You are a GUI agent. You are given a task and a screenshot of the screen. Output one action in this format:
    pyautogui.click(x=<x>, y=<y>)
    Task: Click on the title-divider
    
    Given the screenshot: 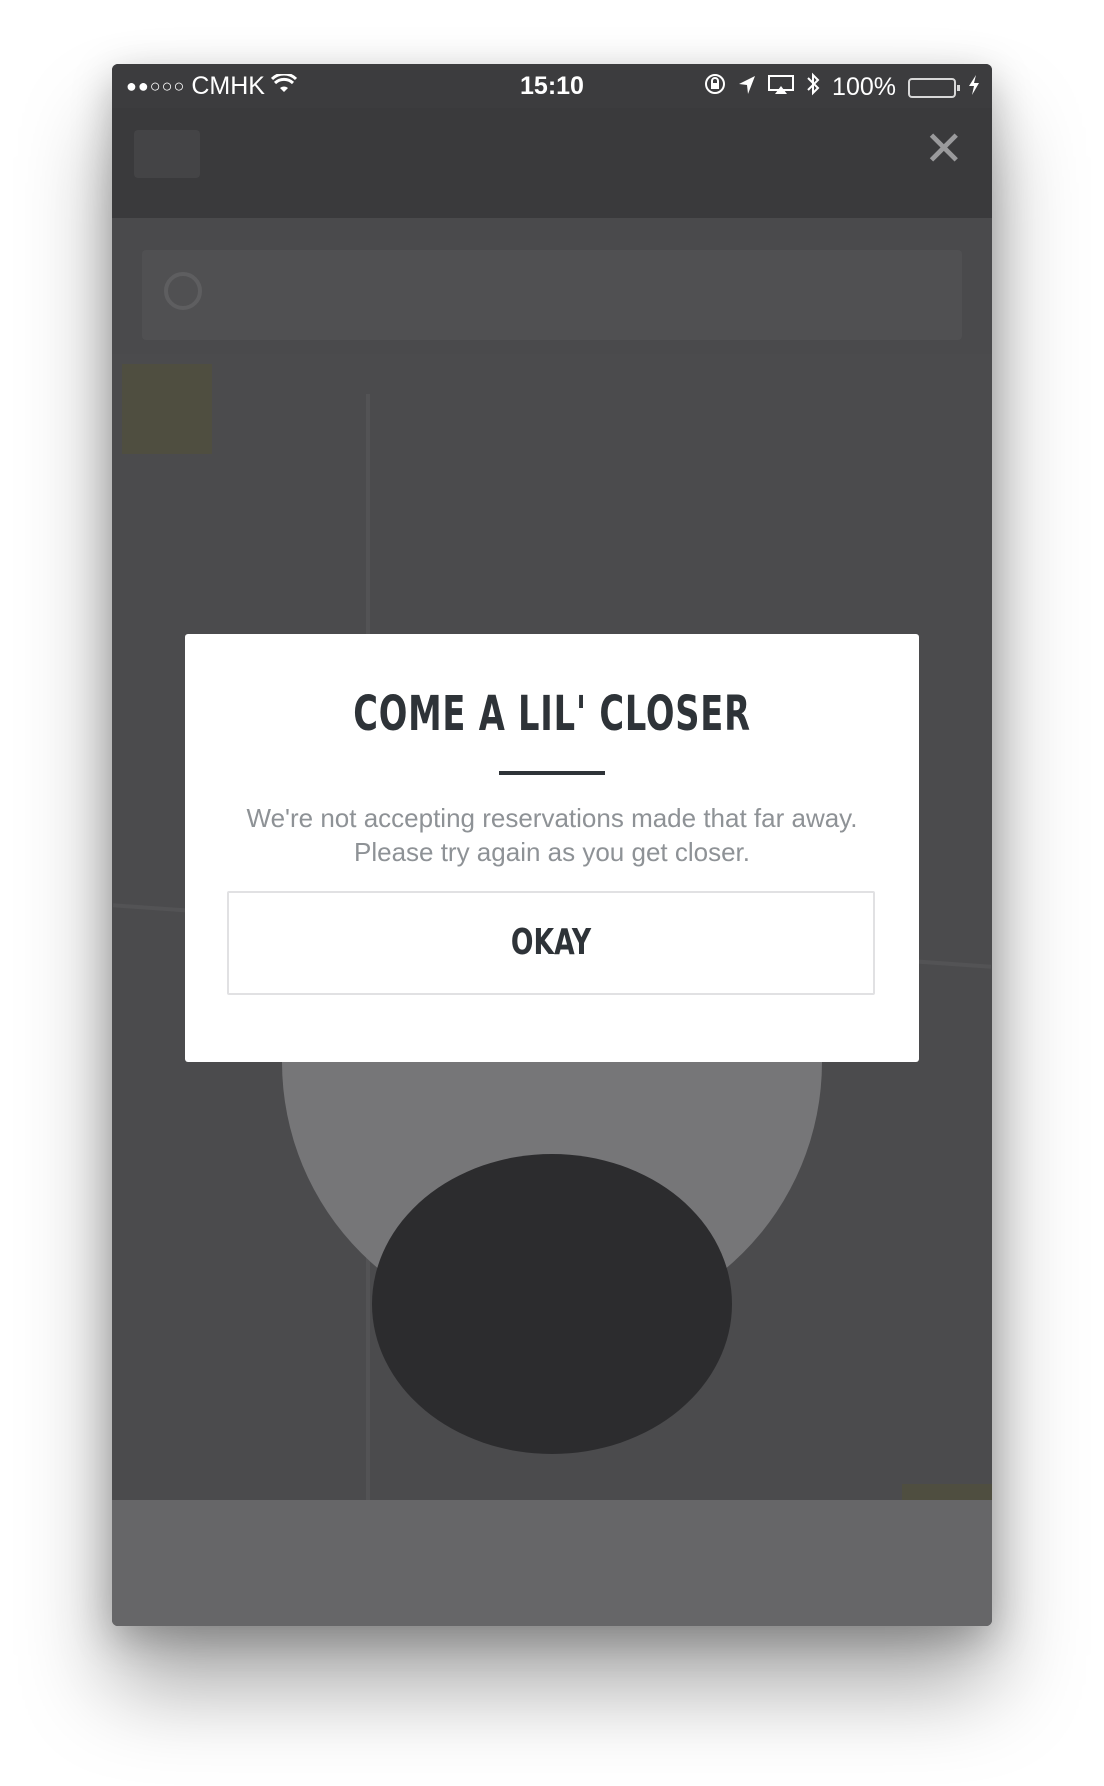 What is the action you would take?
    pyautogui.click(x=552, y=773)
    